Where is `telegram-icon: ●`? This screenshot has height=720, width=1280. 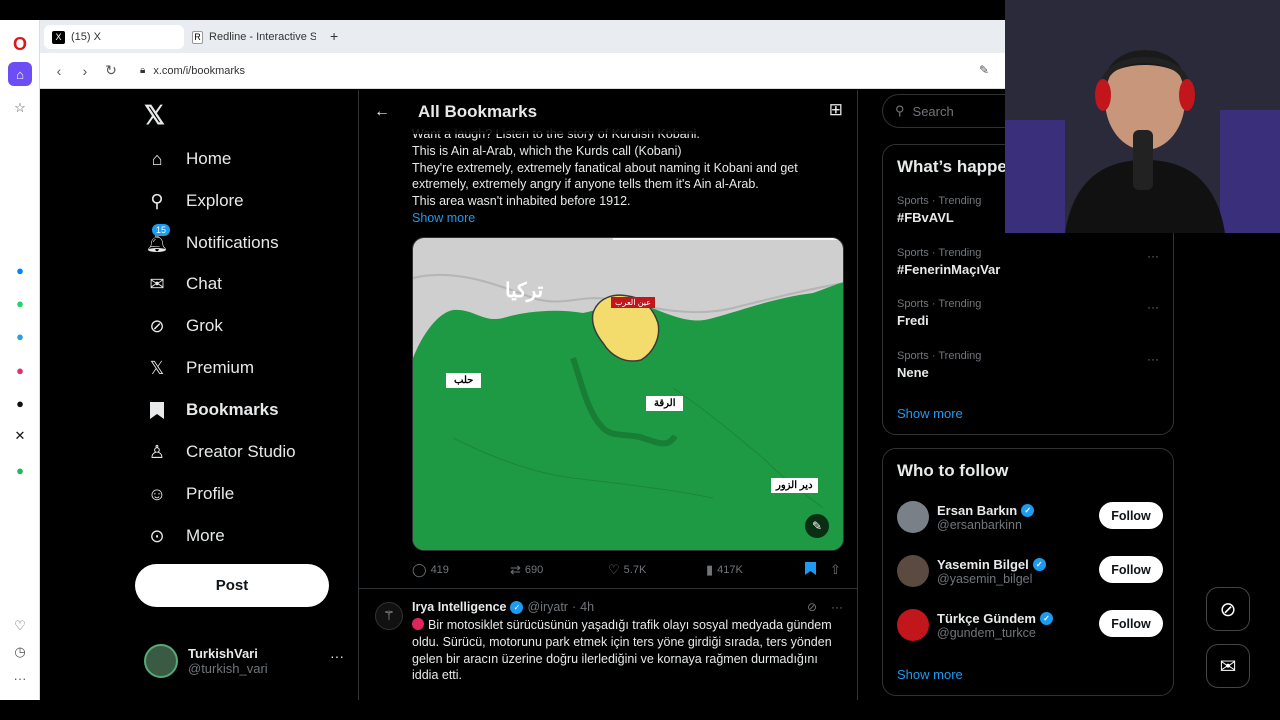 telegram-icon: ● is located at coordinates (20, 336).